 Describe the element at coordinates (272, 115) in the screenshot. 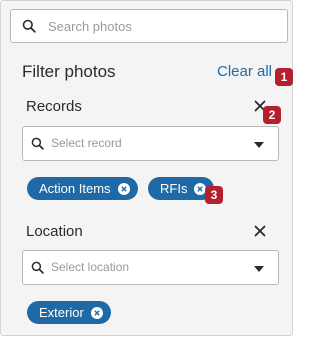

I see `callout-badge-2: 2` at that location.